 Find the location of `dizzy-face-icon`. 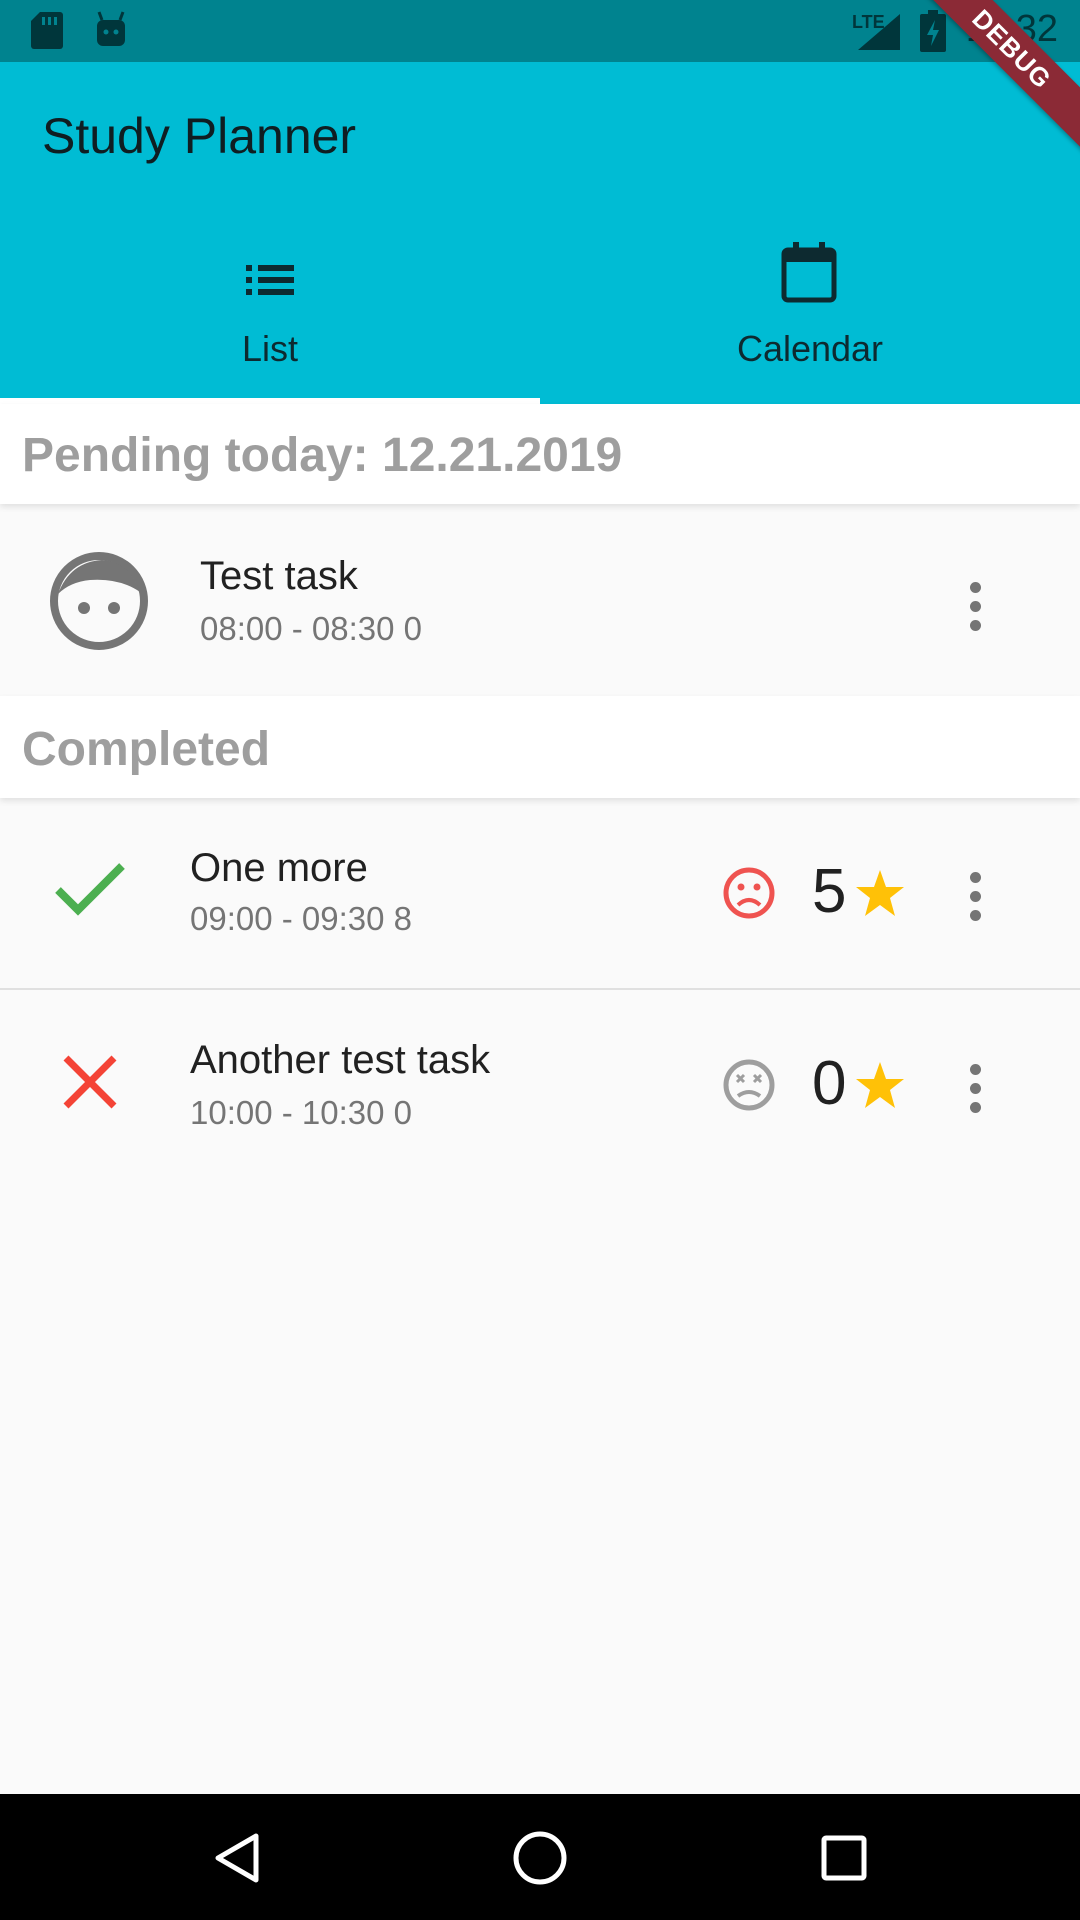

dizzy-face-icon is located at coordinates (749, 1085).